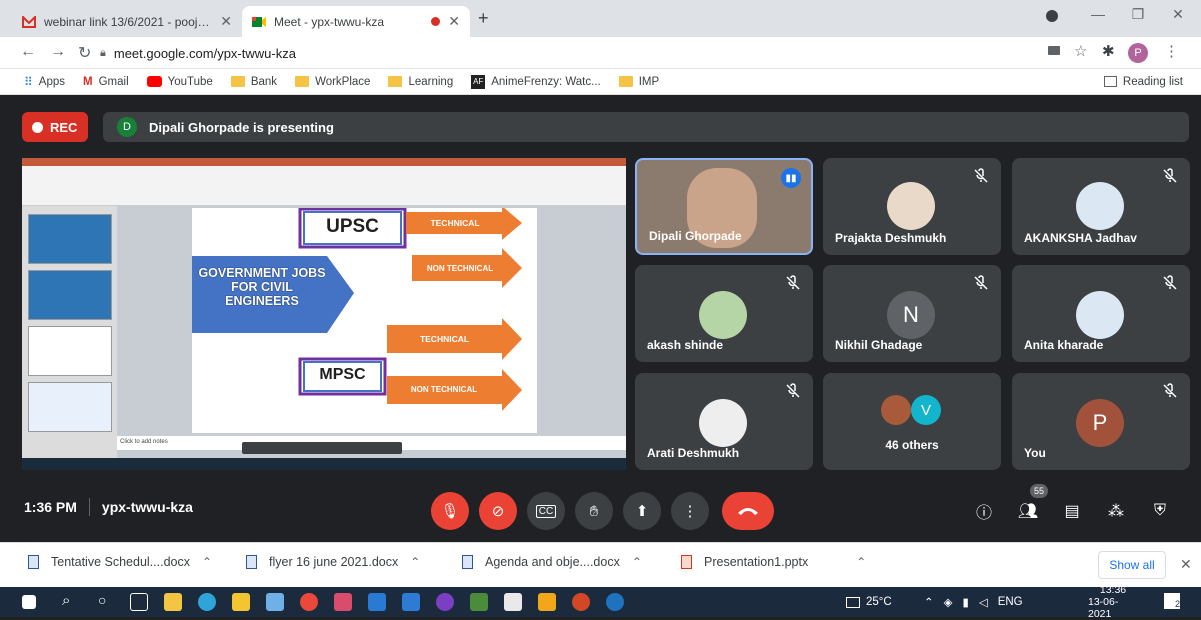 The width and height of the screenshot is (1201, 620). Describe the element at coordinates (1101, 421) in the screenshot. I see `participant-tile: P You` at that location.